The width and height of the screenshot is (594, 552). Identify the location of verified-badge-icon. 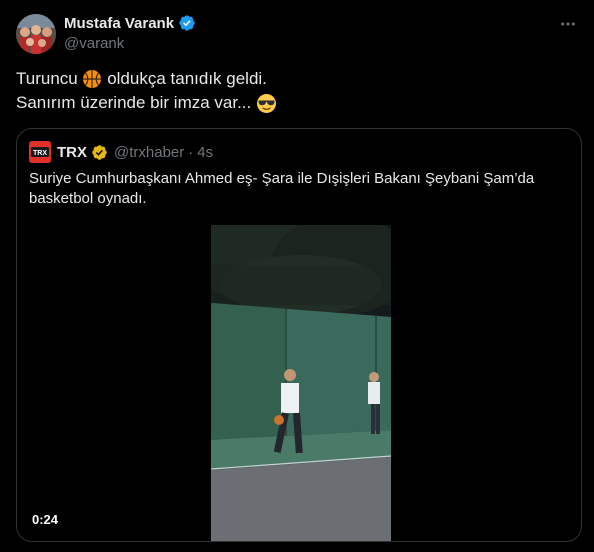
(187, 23).